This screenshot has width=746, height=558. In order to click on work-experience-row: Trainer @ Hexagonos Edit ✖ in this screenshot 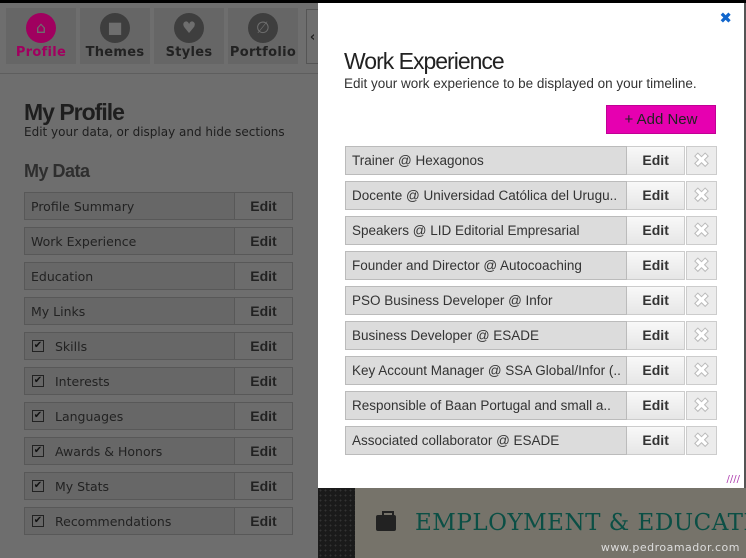, I will do `click(531, 160)`.